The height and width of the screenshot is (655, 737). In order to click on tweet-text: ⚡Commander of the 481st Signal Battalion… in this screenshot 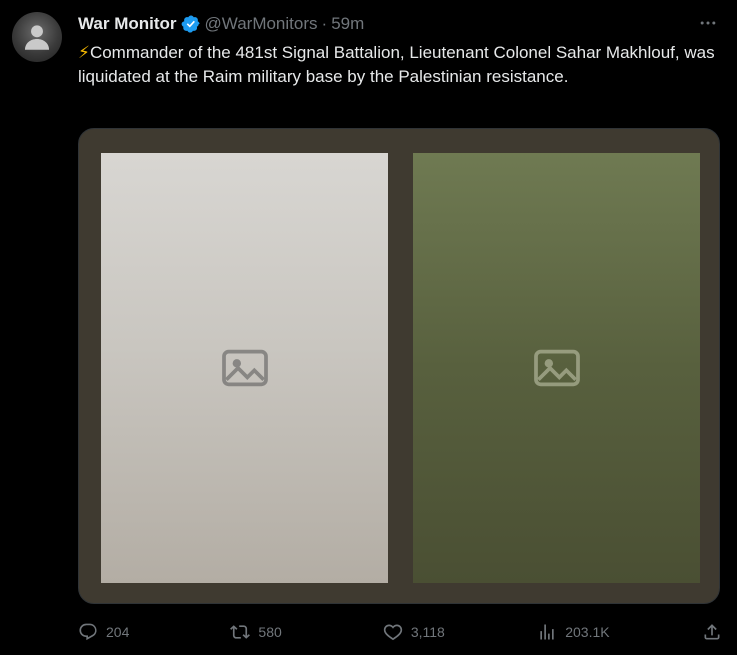, I will do `click(398, 65)`.